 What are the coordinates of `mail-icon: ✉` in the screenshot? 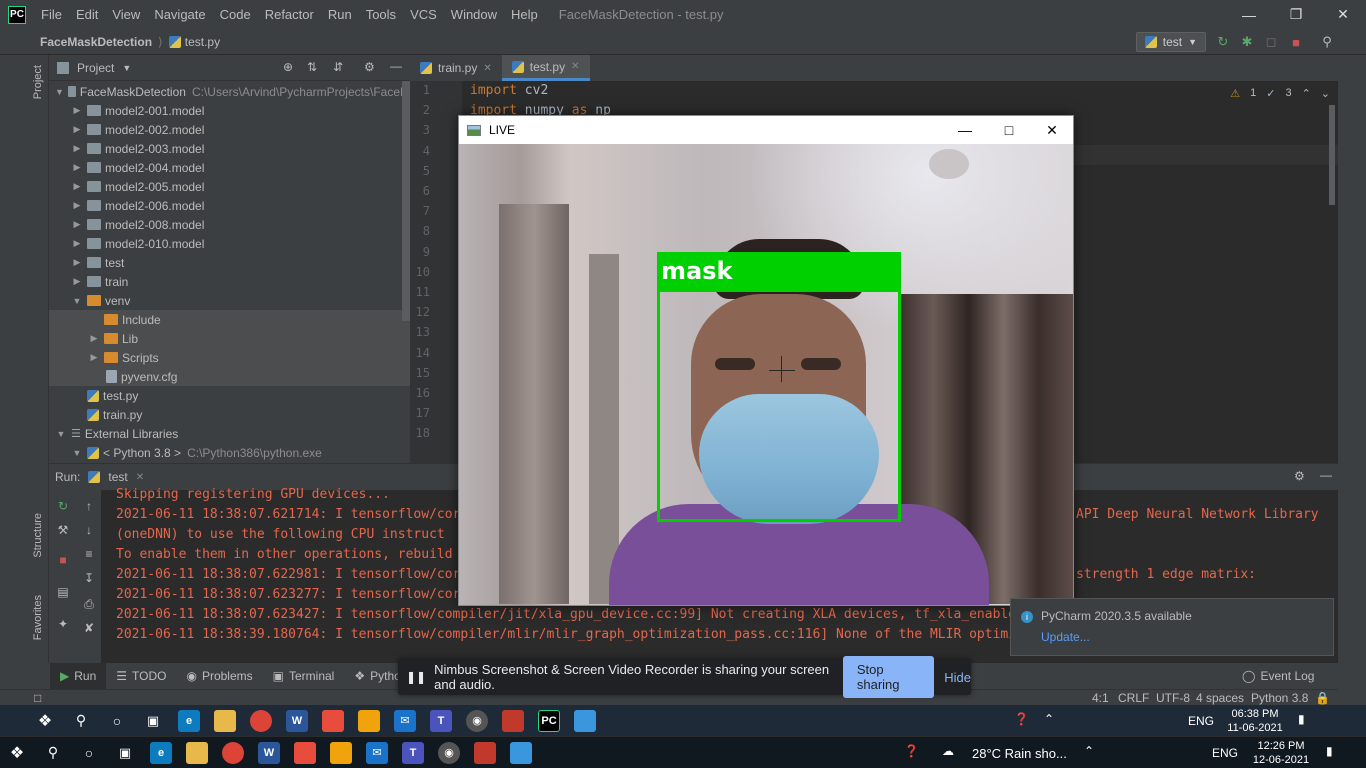 It's located at (405, 720).